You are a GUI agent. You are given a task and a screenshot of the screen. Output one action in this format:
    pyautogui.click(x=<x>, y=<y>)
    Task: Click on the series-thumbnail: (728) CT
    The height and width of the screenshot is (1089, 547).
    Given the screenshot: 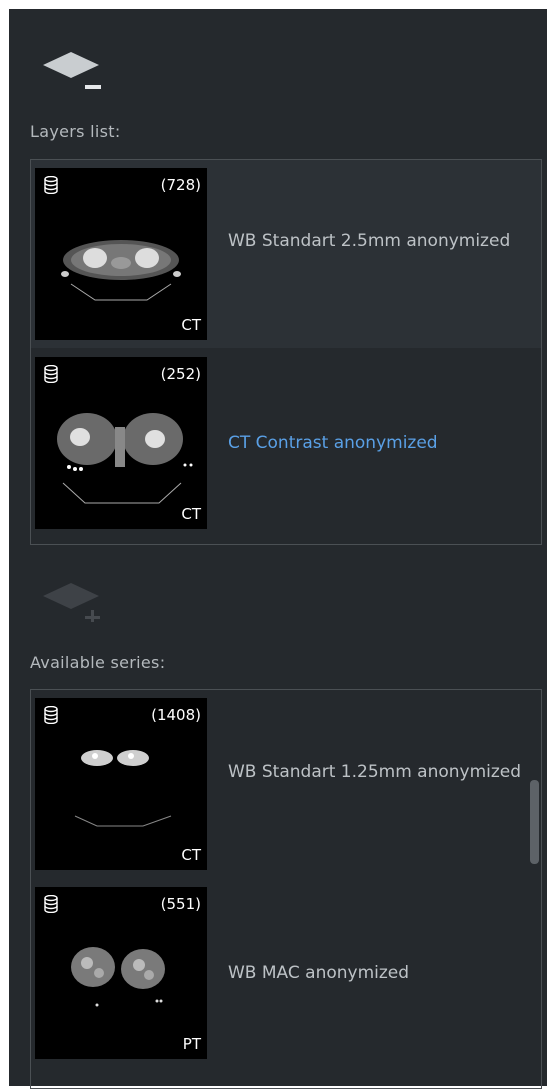 What is the action you would take?
    pyautogui.click(x=121, y=254)
    